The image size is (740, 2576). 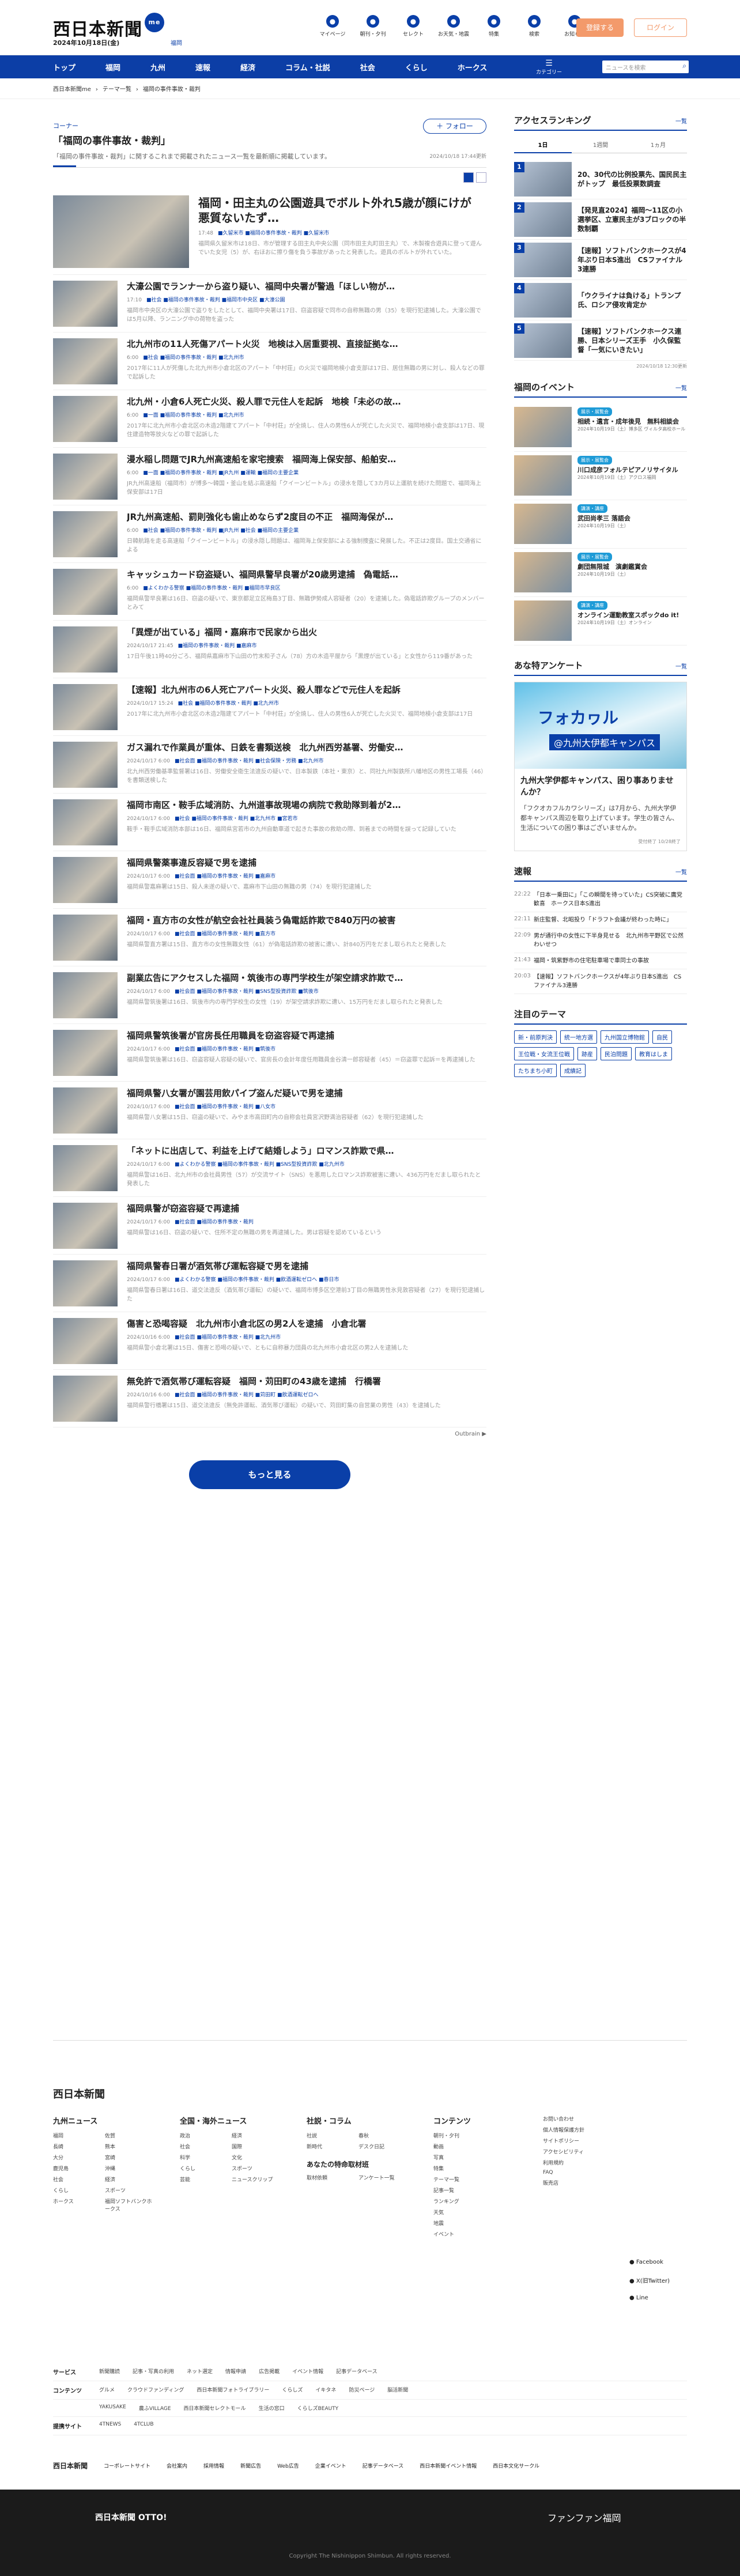 What do you see at coordinates (660, 27) in the screenshot?
I see `login-button: ログイン` at bounding box center [660, 27].